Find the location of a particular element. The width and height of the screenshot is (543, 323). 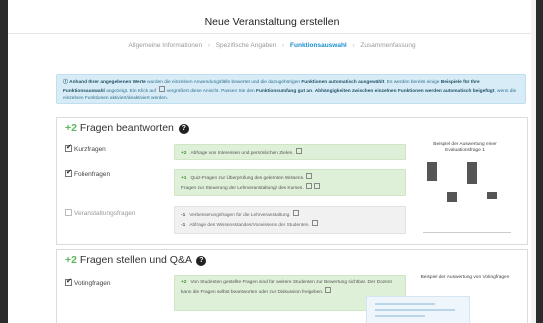

scrollbar is located at coordinates (533, 161).